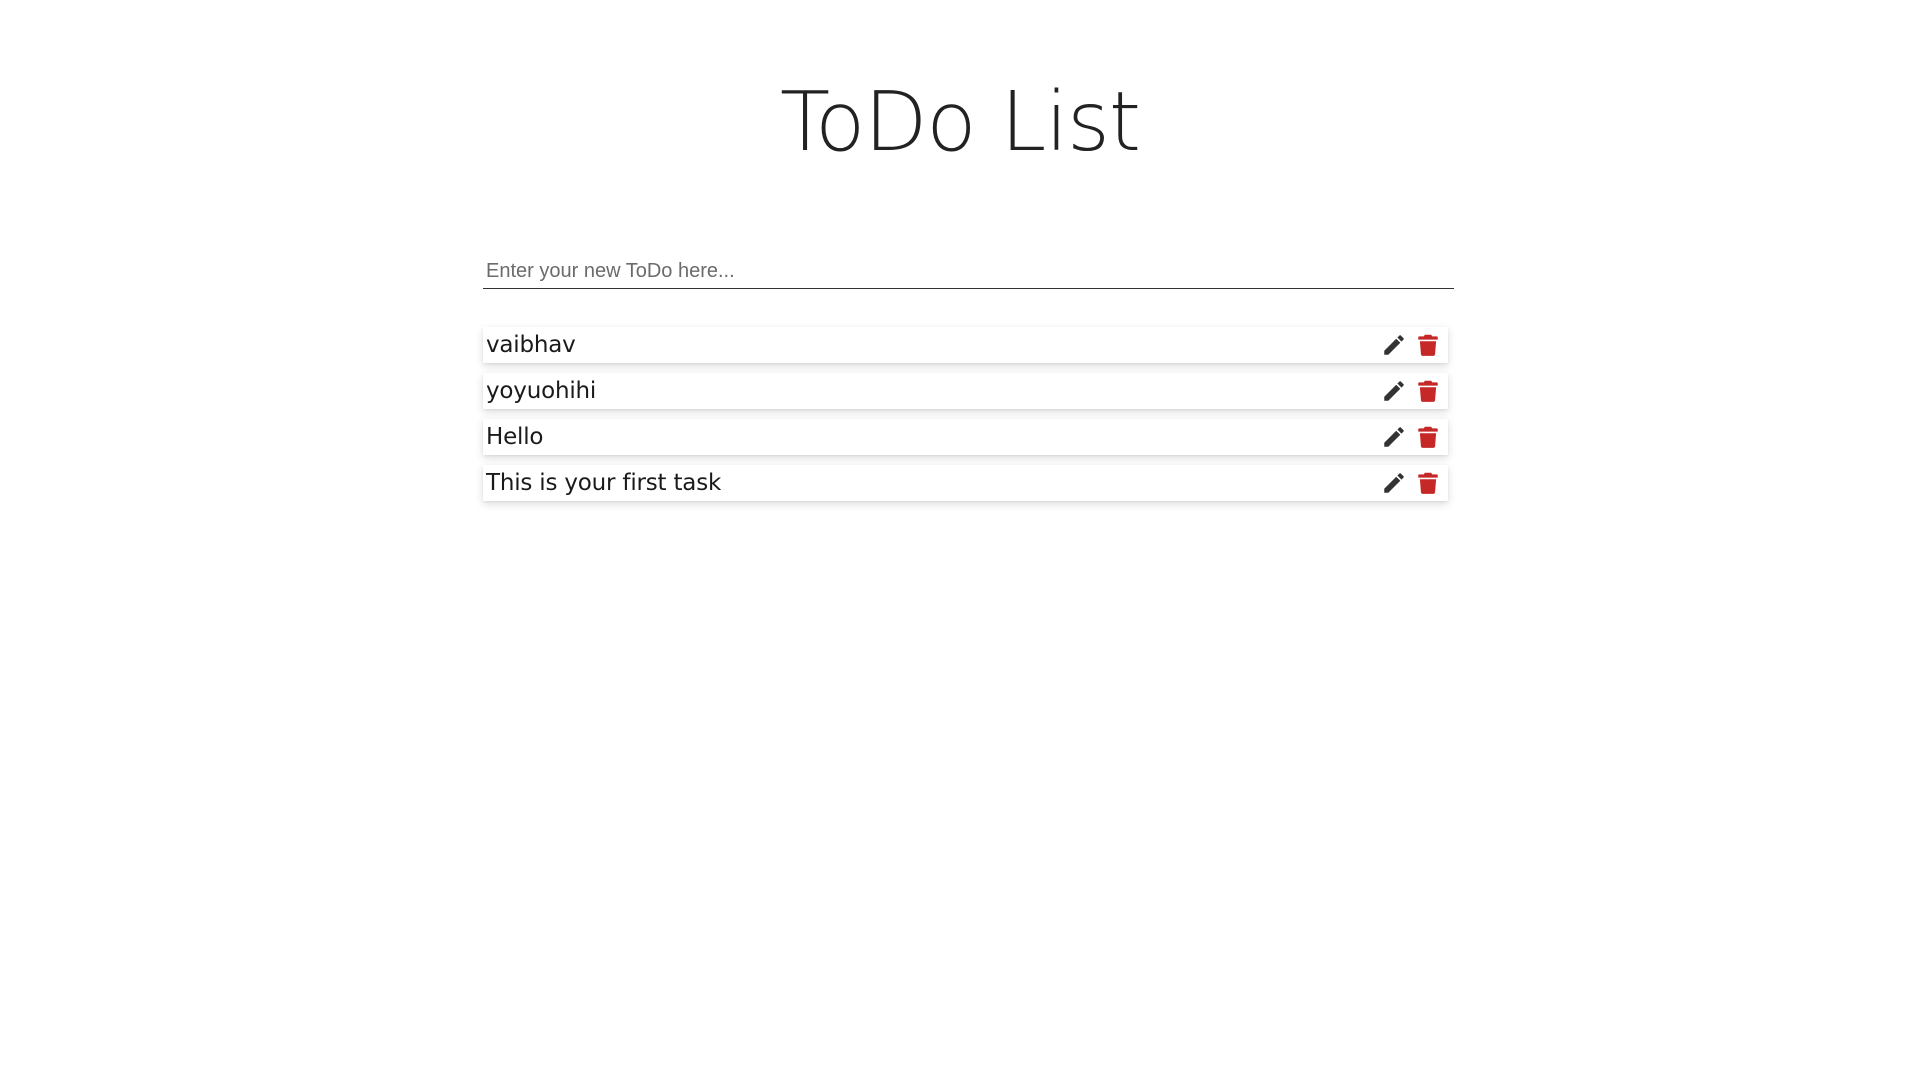 The image size is (1920, 1080). I want to click on todo-text: Hello, so click(515, 437).